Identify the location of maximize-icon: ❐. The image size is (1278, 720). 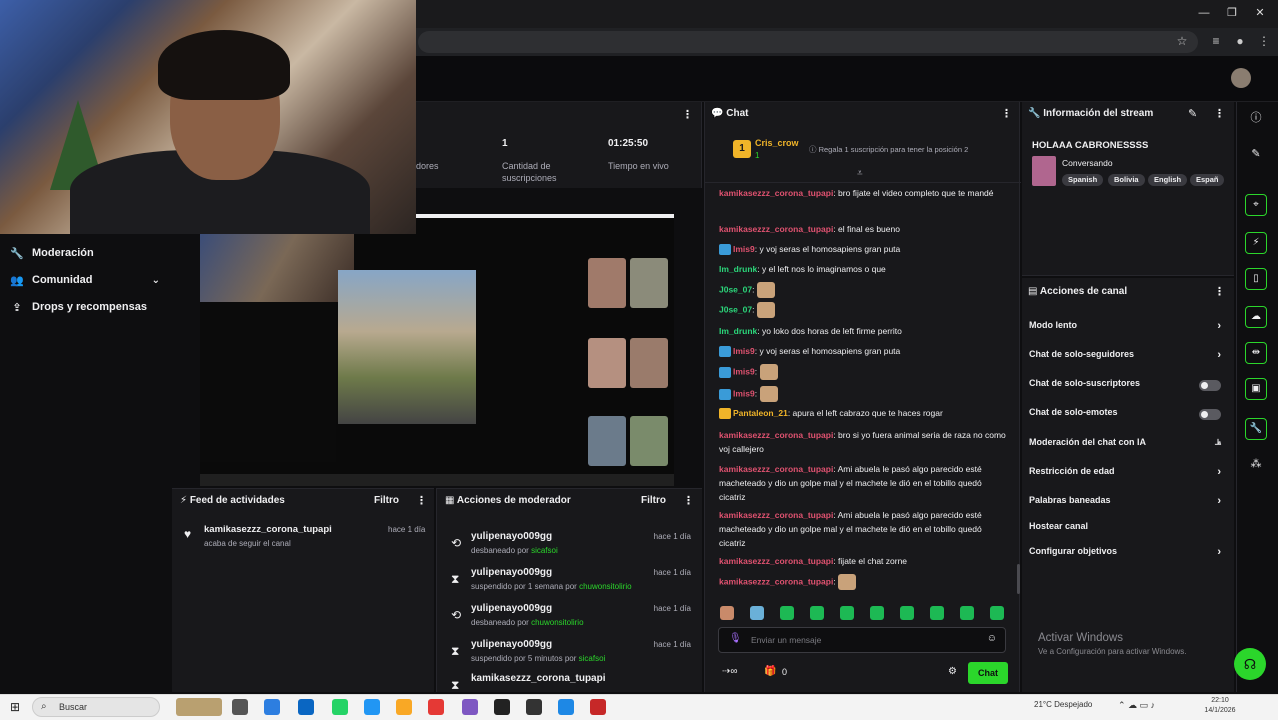
(1232, 13).